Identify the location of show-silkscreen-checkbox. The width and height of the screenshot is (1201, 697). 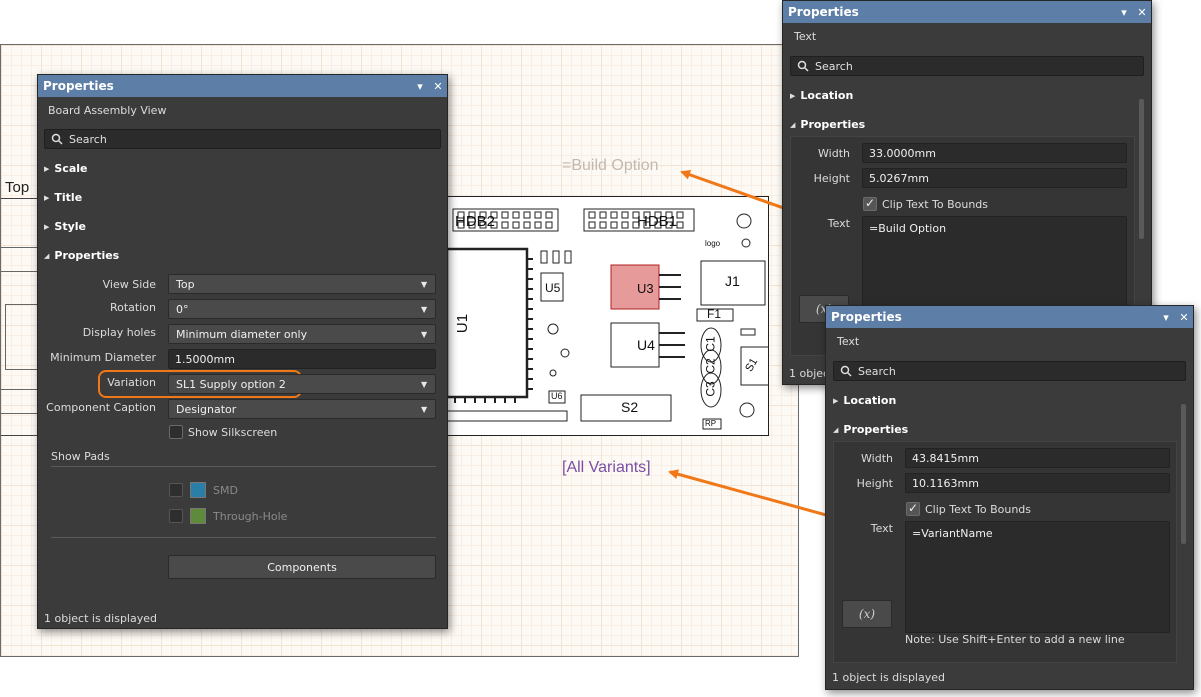
(176, 432).